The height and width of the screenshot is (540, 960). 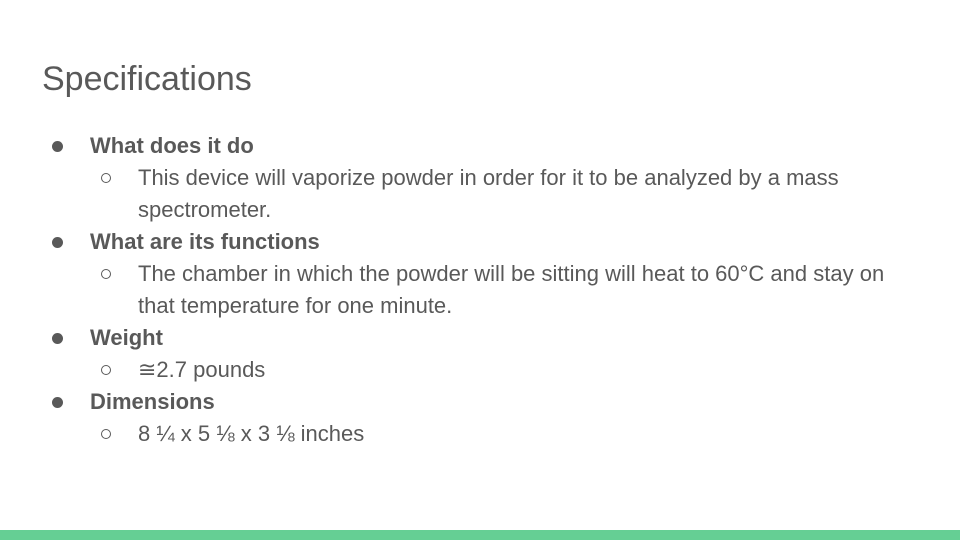 I want to click on slide-title: Specifications, so click(x=147, y=79).